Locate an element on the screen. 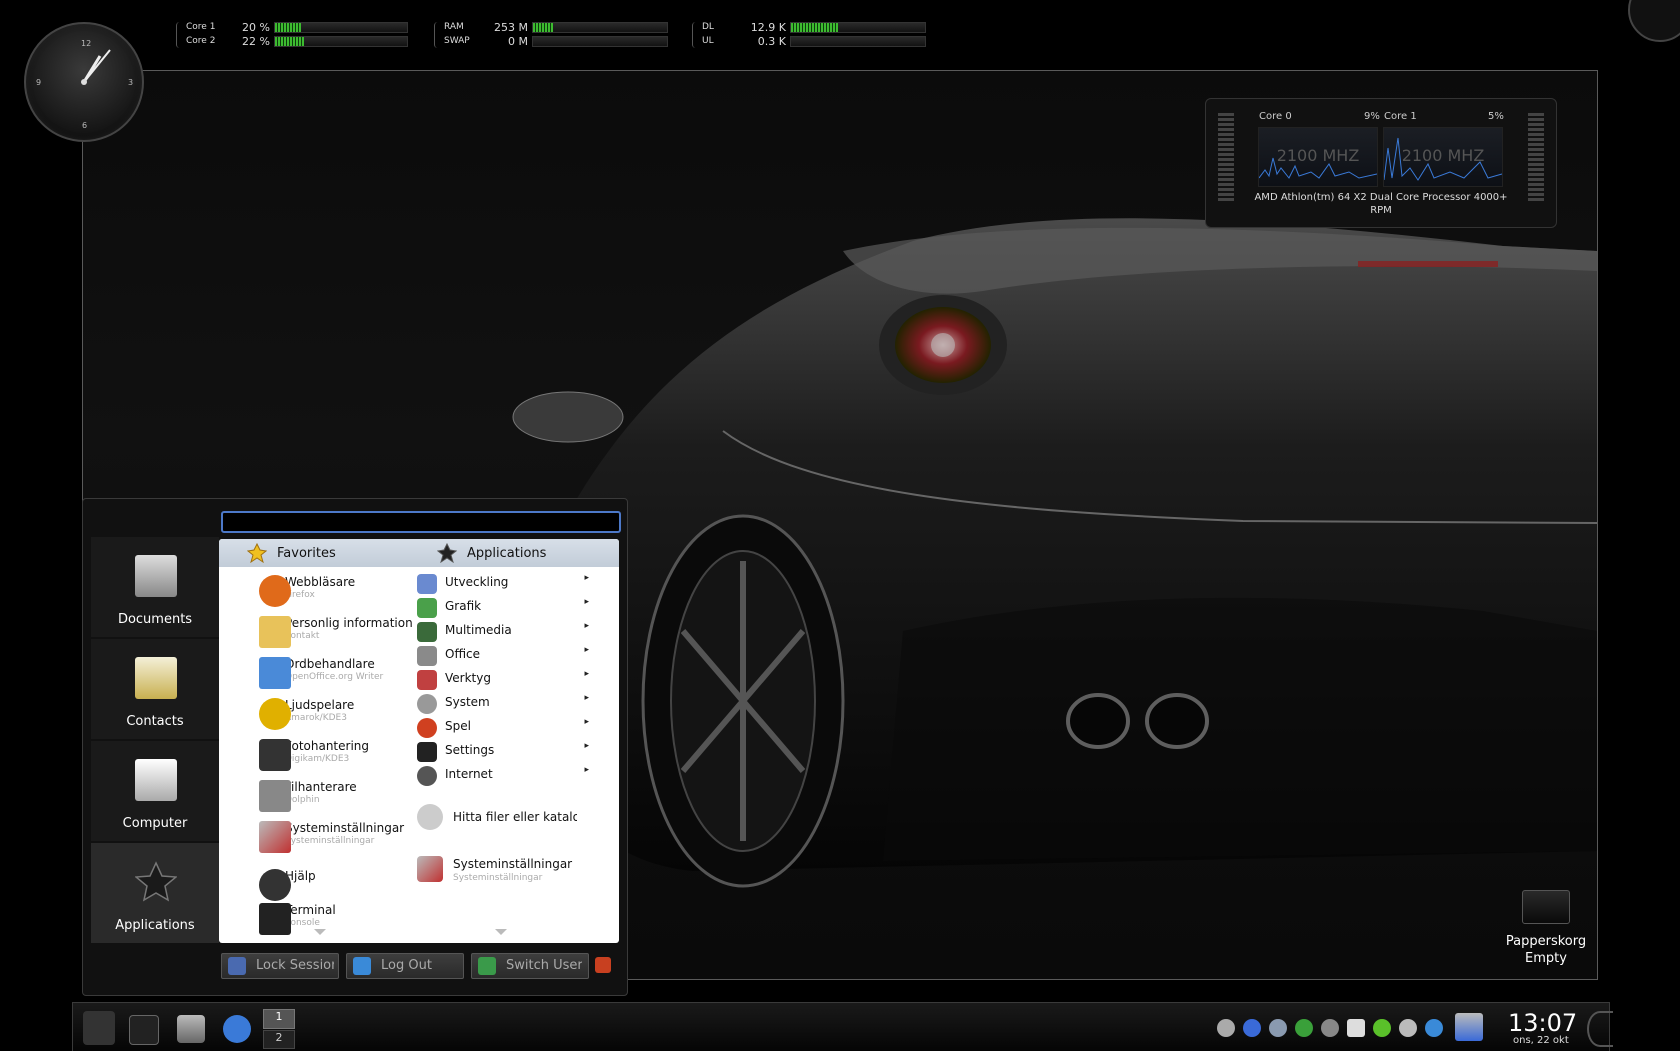 This screenshot has width=1680, height=1051. system-settings-title: Systeminställningar is located at coordinates (513, 864).